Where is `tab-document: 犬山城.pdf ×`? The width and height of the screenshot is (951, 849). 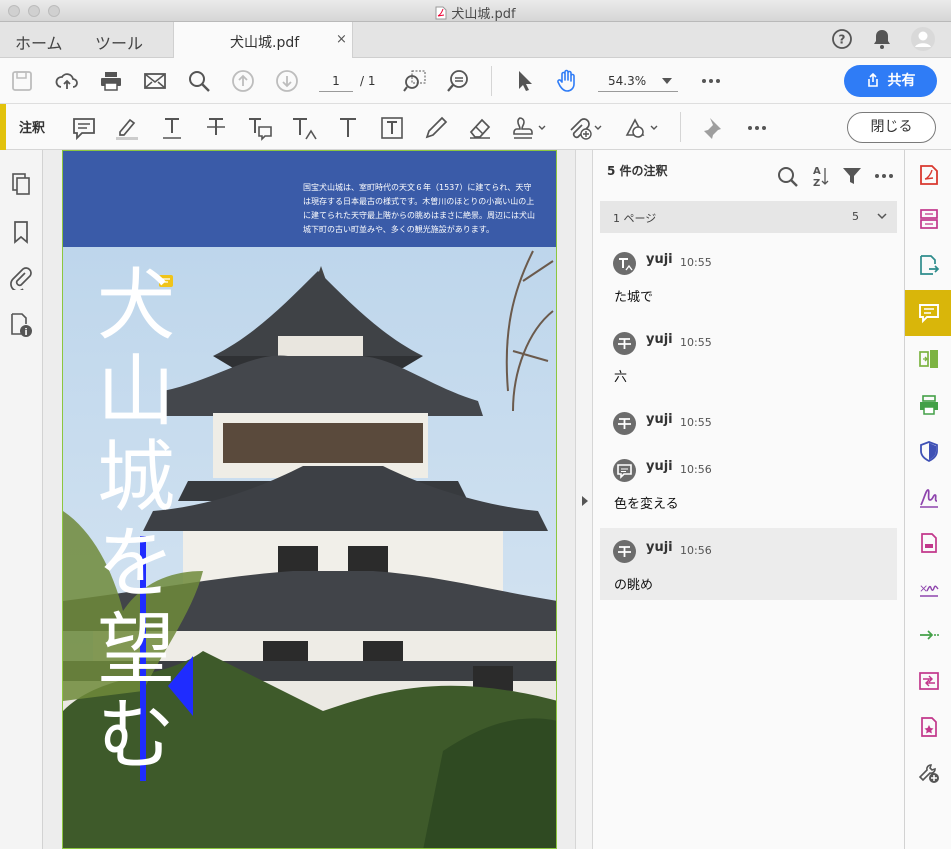 tab-document: 犬山城.pdf × is located at coordinates (263, 40).